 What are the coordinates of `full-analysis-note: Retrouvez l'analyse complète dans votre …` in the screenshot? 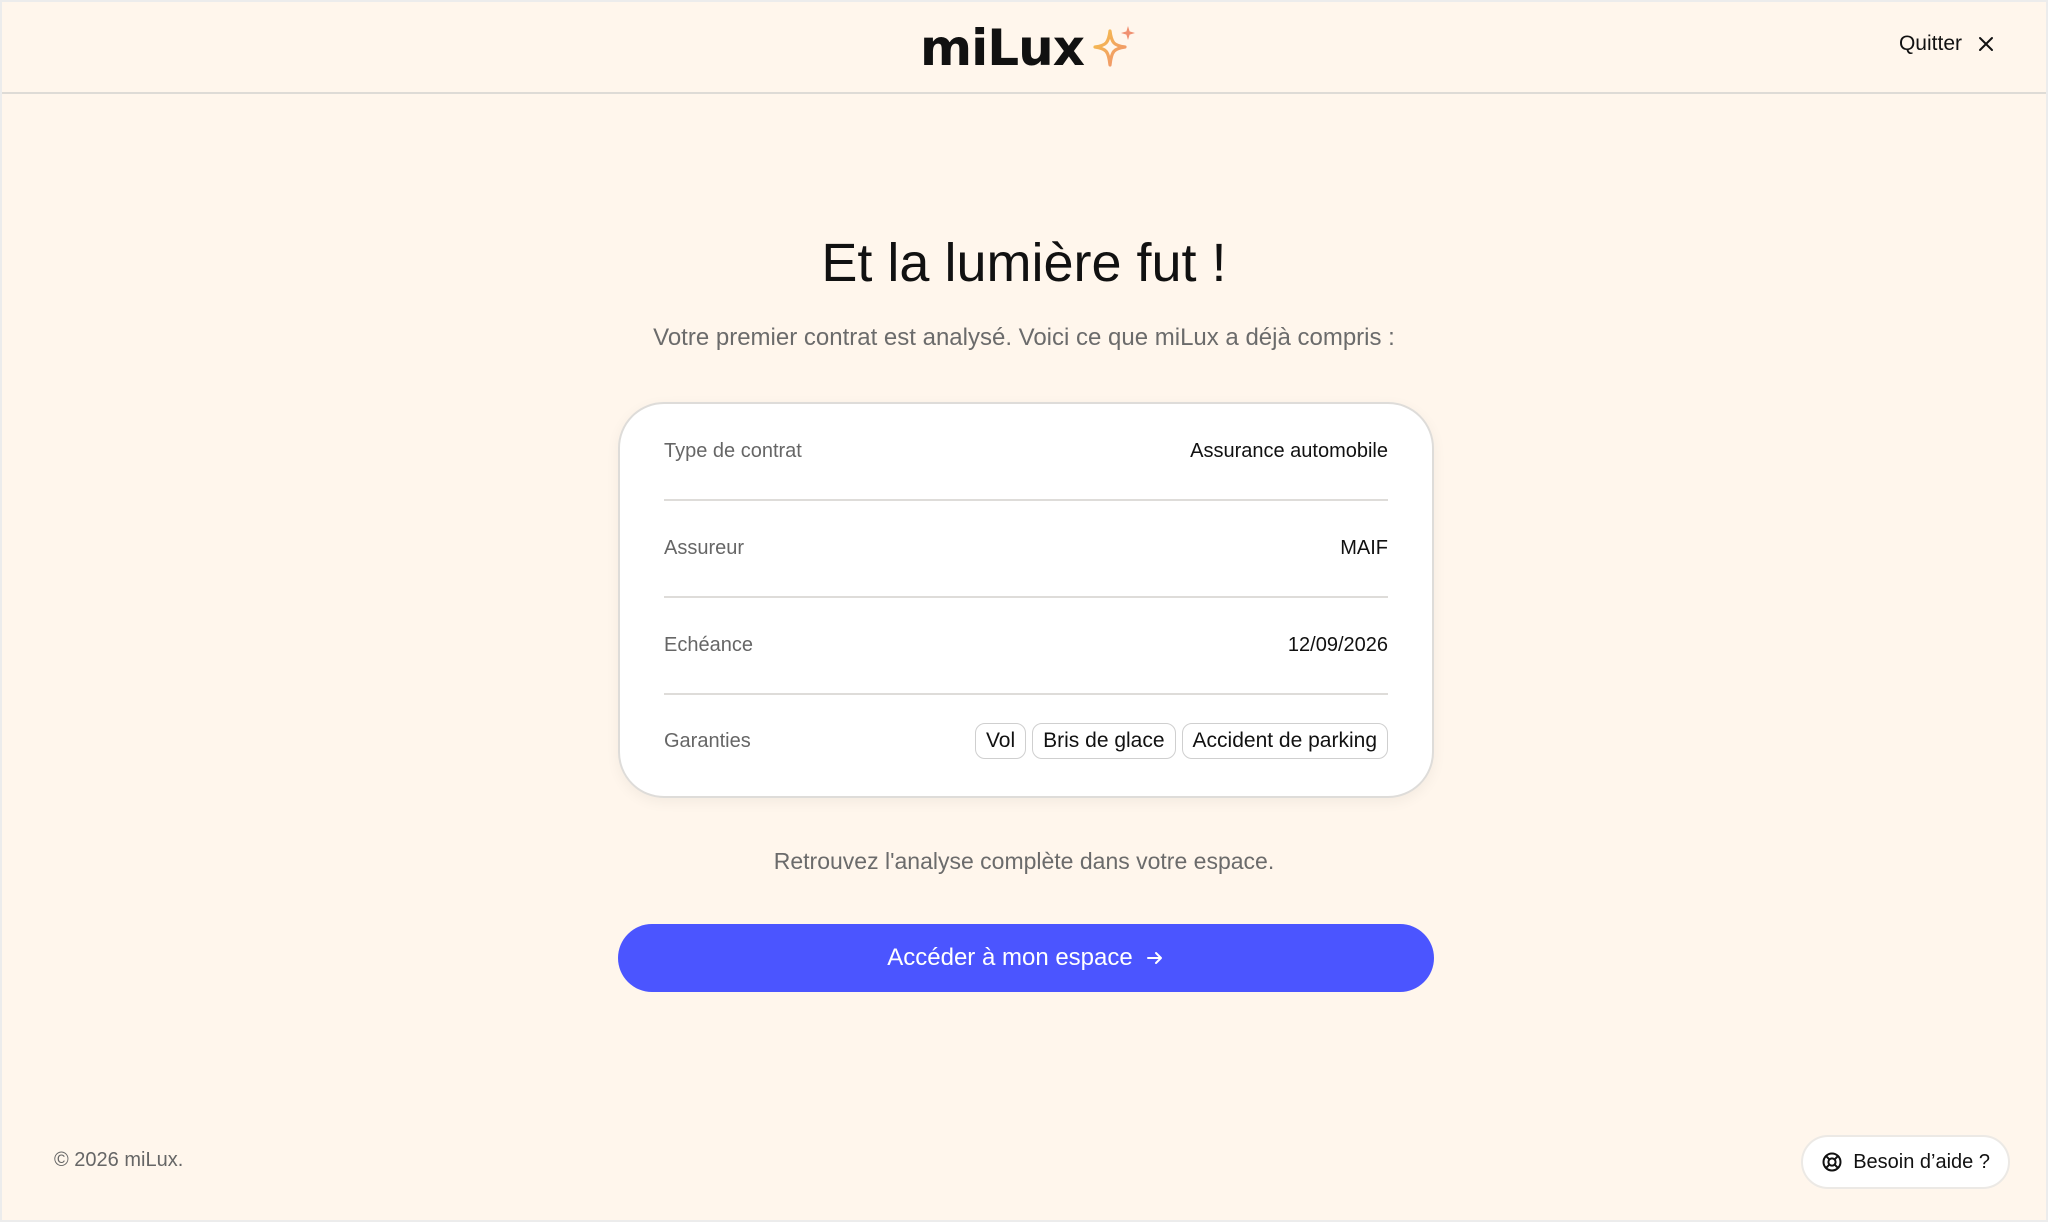 It's located at (1024, 861).